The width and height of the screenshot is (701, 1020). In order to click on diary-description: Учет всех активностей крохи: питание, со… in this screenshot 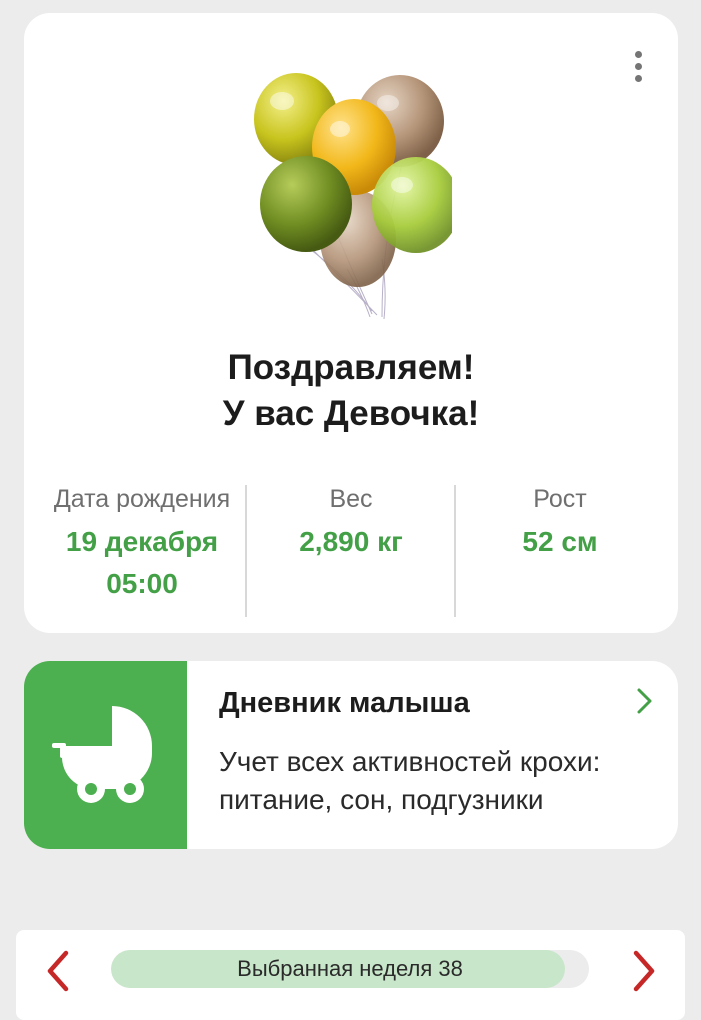, I will do `click(410, 780)`.